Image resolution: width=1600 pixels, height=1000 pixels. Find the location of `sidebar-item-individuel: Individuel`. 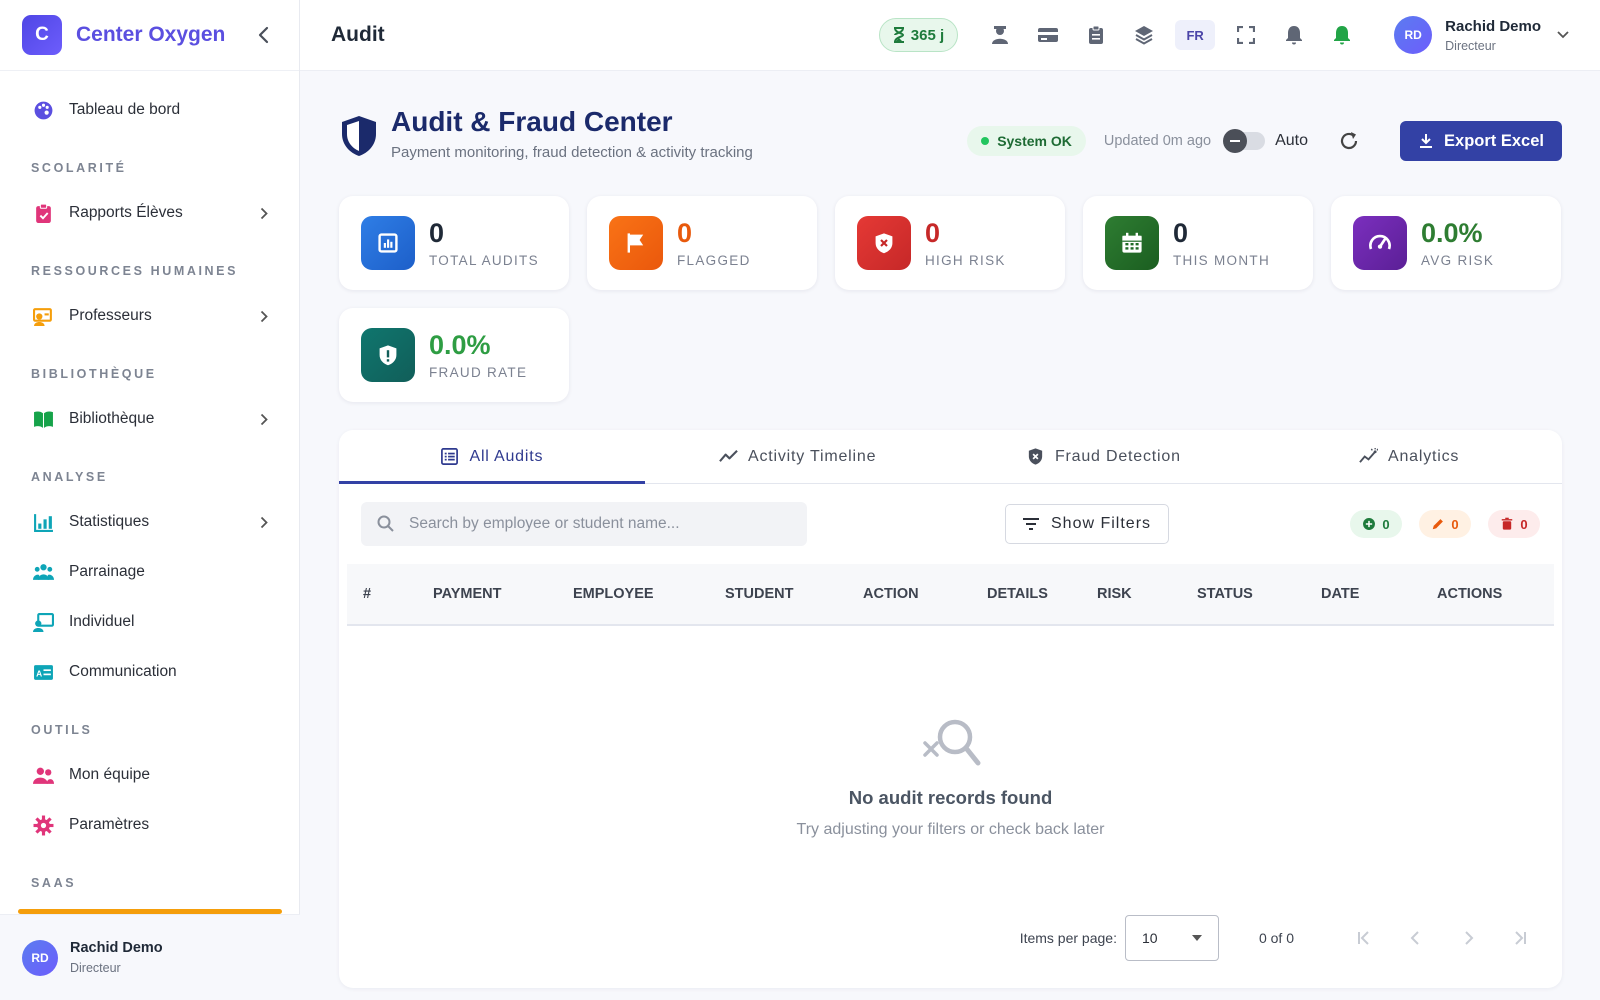

sidebar-item-individuel: Individuel is located at coordinates (149, 622).